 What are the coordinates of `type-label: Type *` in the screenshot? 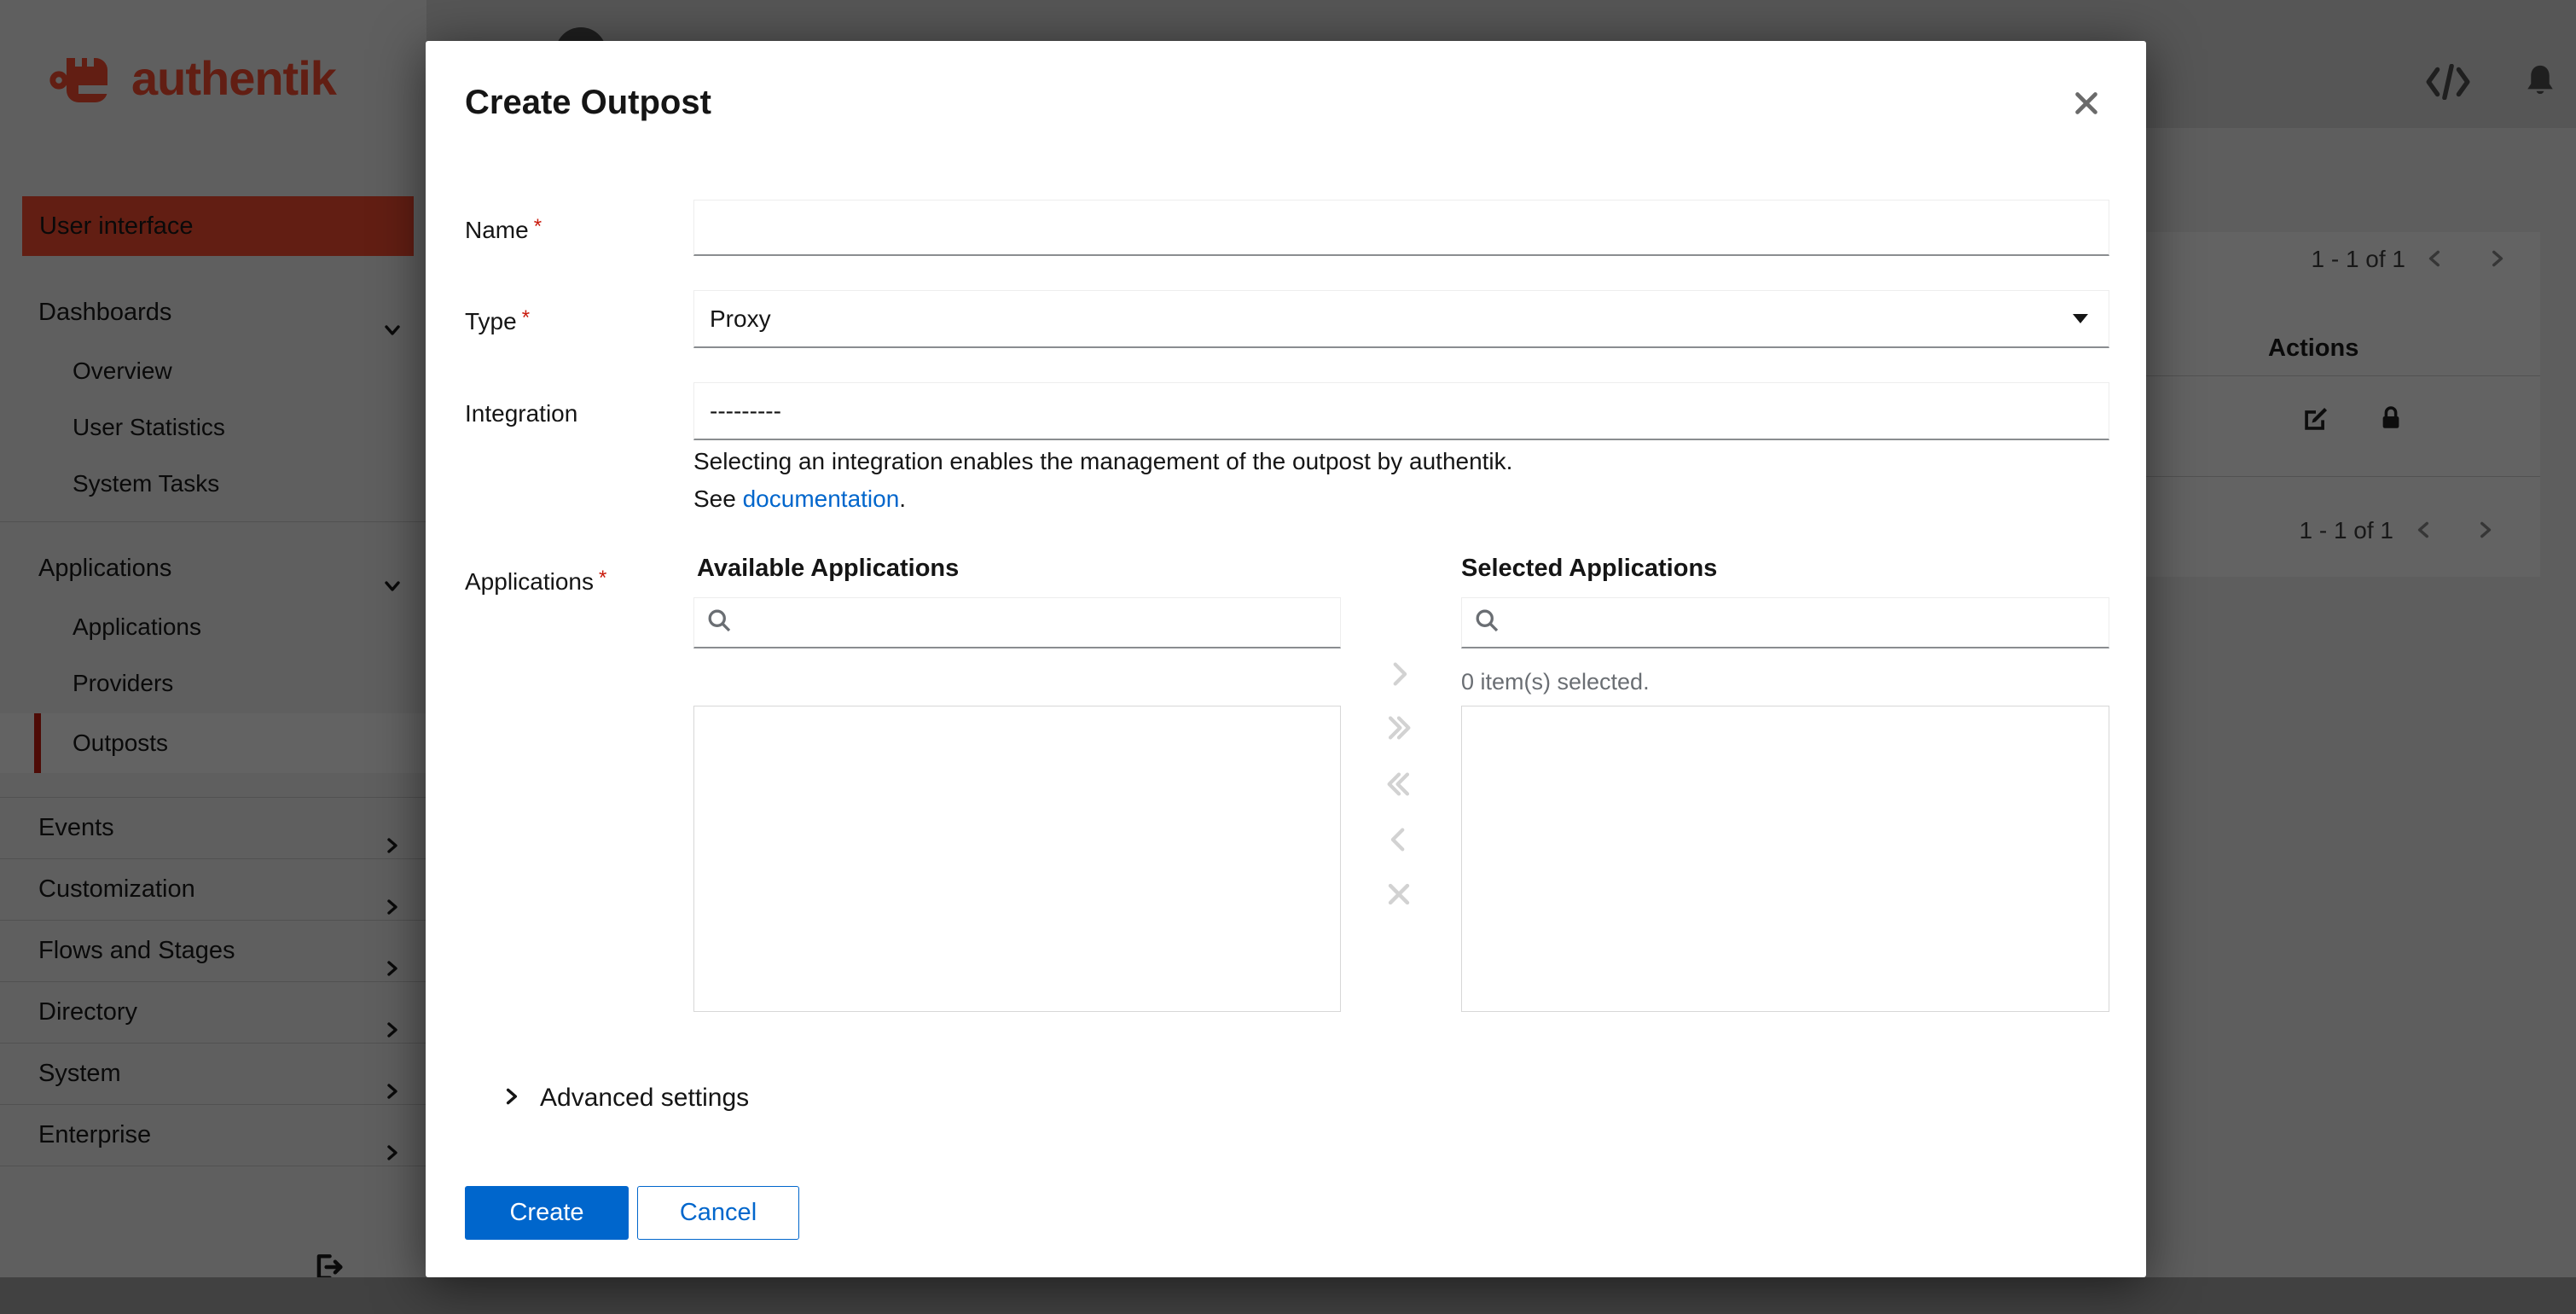 It's located at (498, 320).